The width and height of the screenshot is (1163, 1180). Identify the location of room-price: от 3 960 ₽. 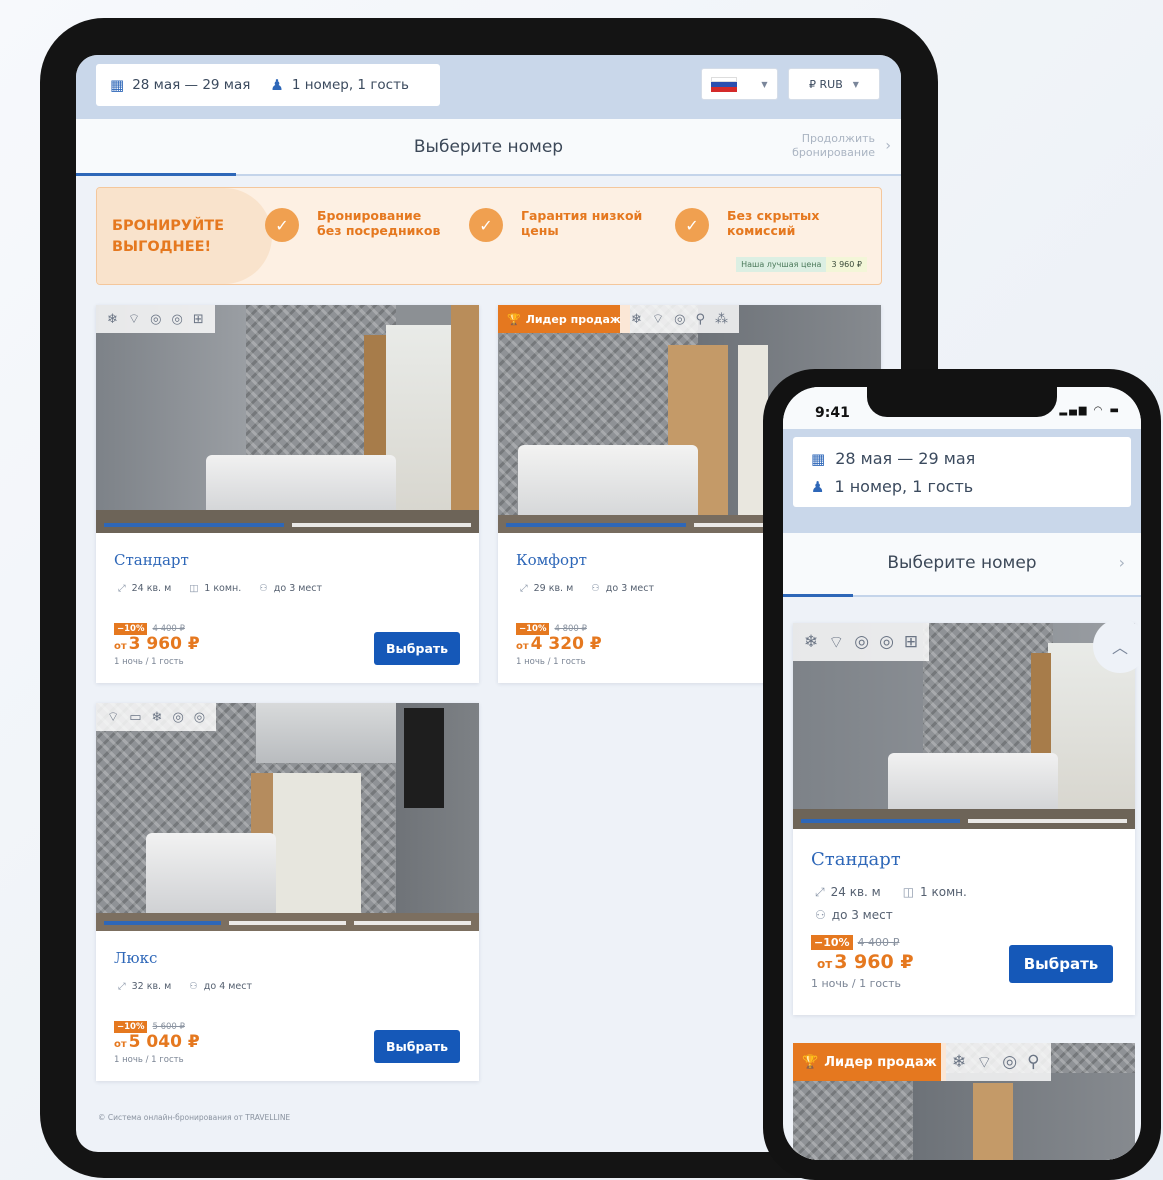
(865, 962).